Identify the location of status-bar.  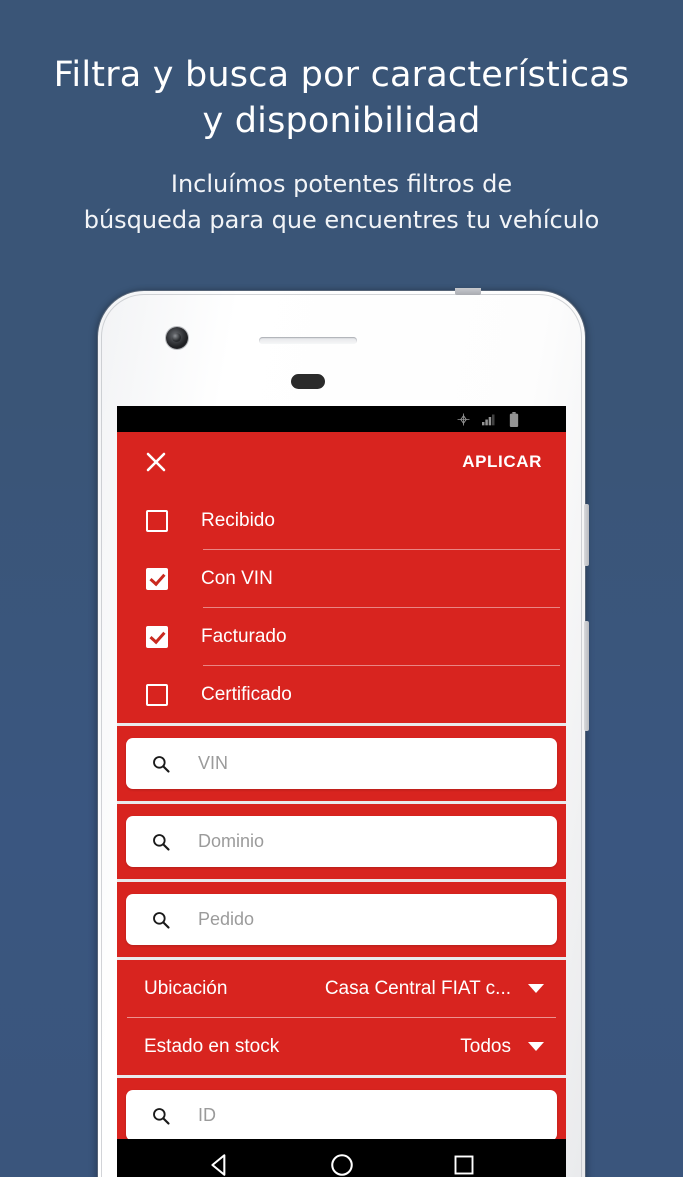
(341, 419).